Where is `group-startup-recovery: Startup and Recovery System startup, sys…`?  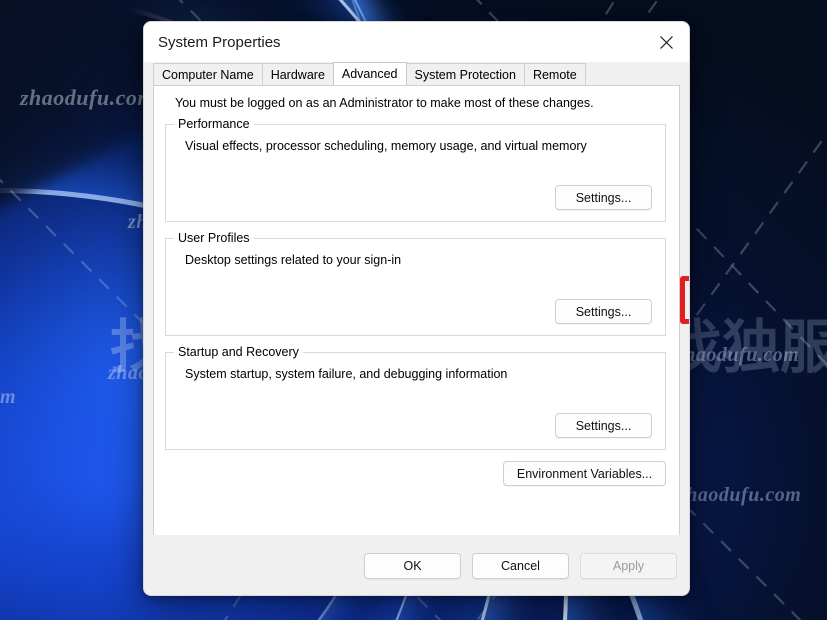
group-startup-recovery: Startup and Recovery System startup, sys… is located at coordinates (415, 397).